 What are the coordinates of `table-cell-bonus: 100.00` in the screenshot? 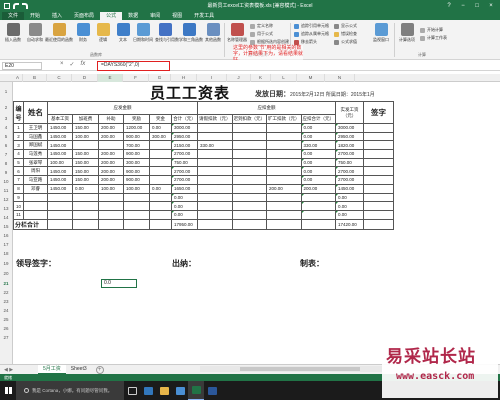 It's located at (136, 188).